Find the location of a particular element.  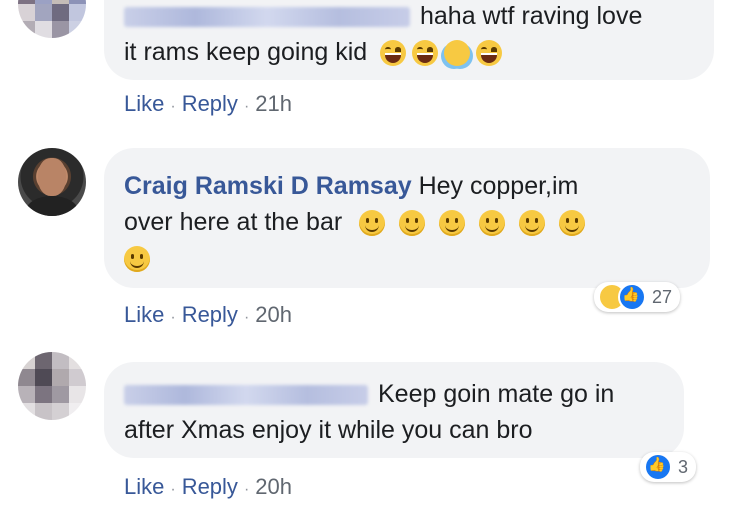

avatar-shirt is located at coordinates (52, 206).